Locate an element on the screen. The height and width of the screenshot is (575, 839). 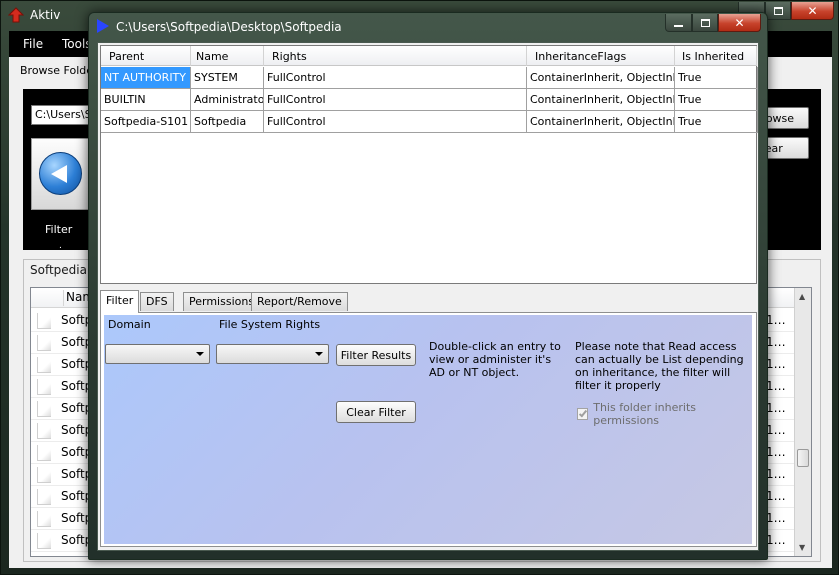
back-arrow-icon is located at coordinates (60, 173).